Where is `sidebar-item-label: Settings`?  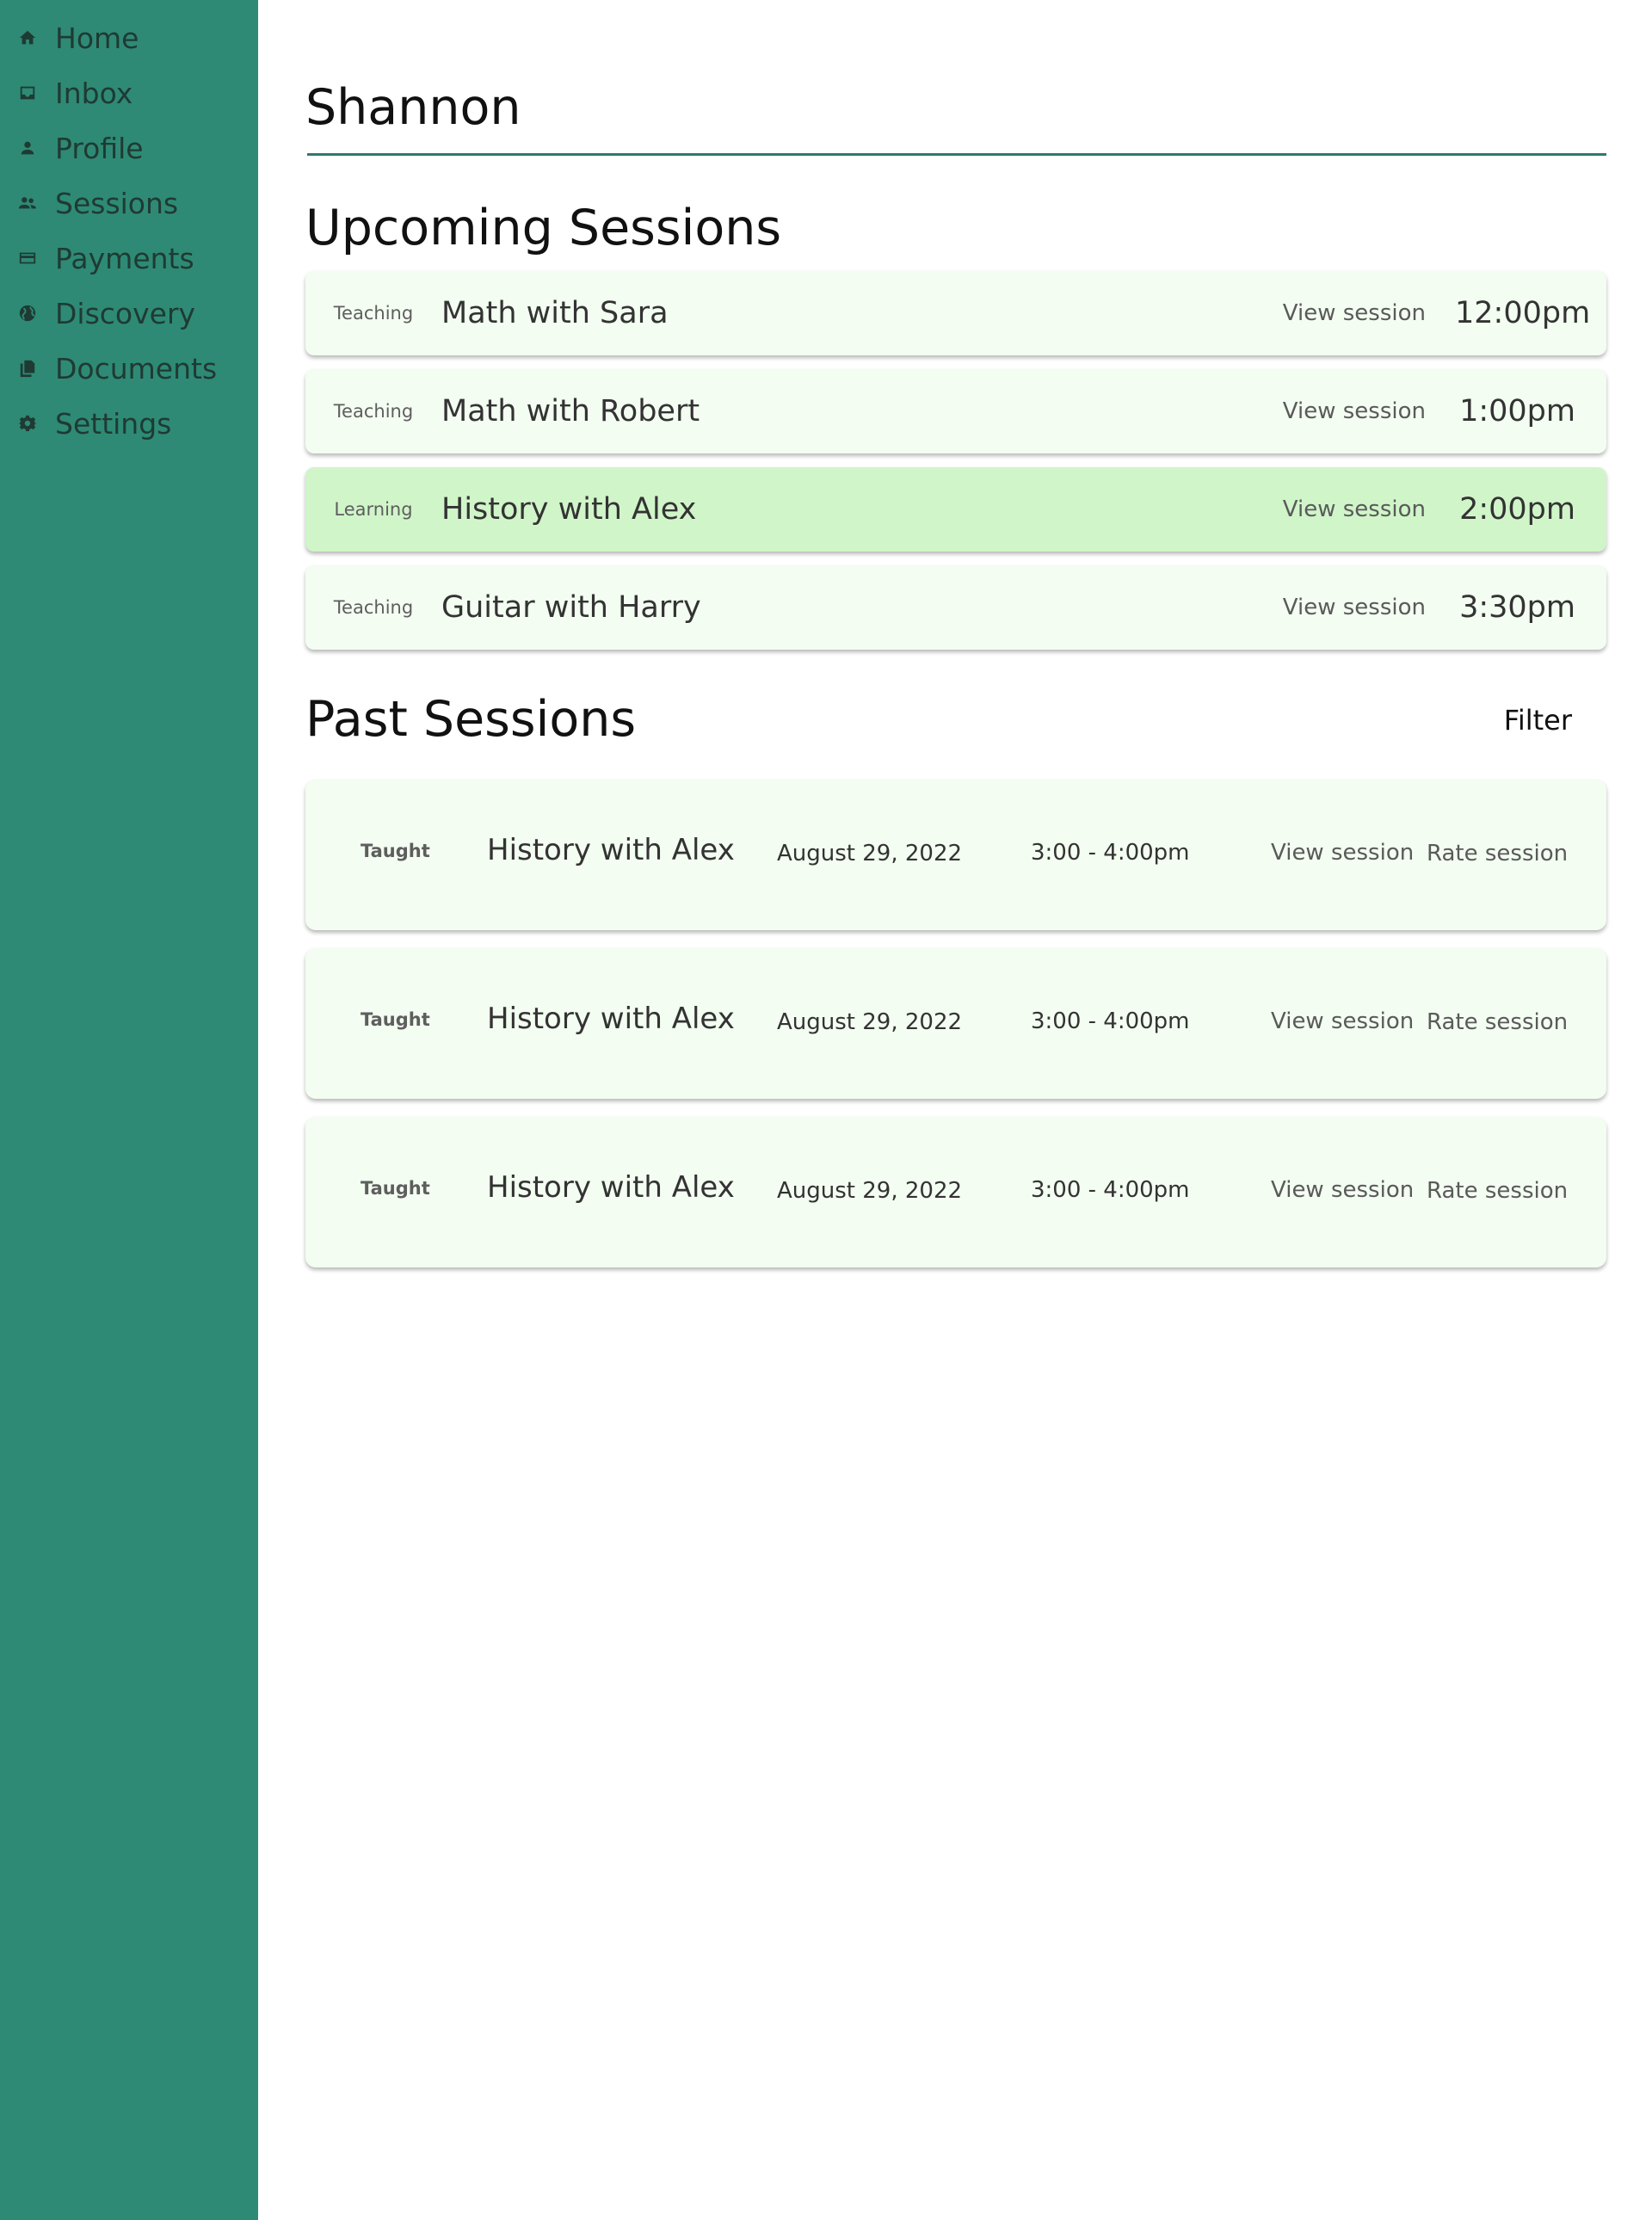 sidebar-item-label: Settings is located at coordinates (113, 423).